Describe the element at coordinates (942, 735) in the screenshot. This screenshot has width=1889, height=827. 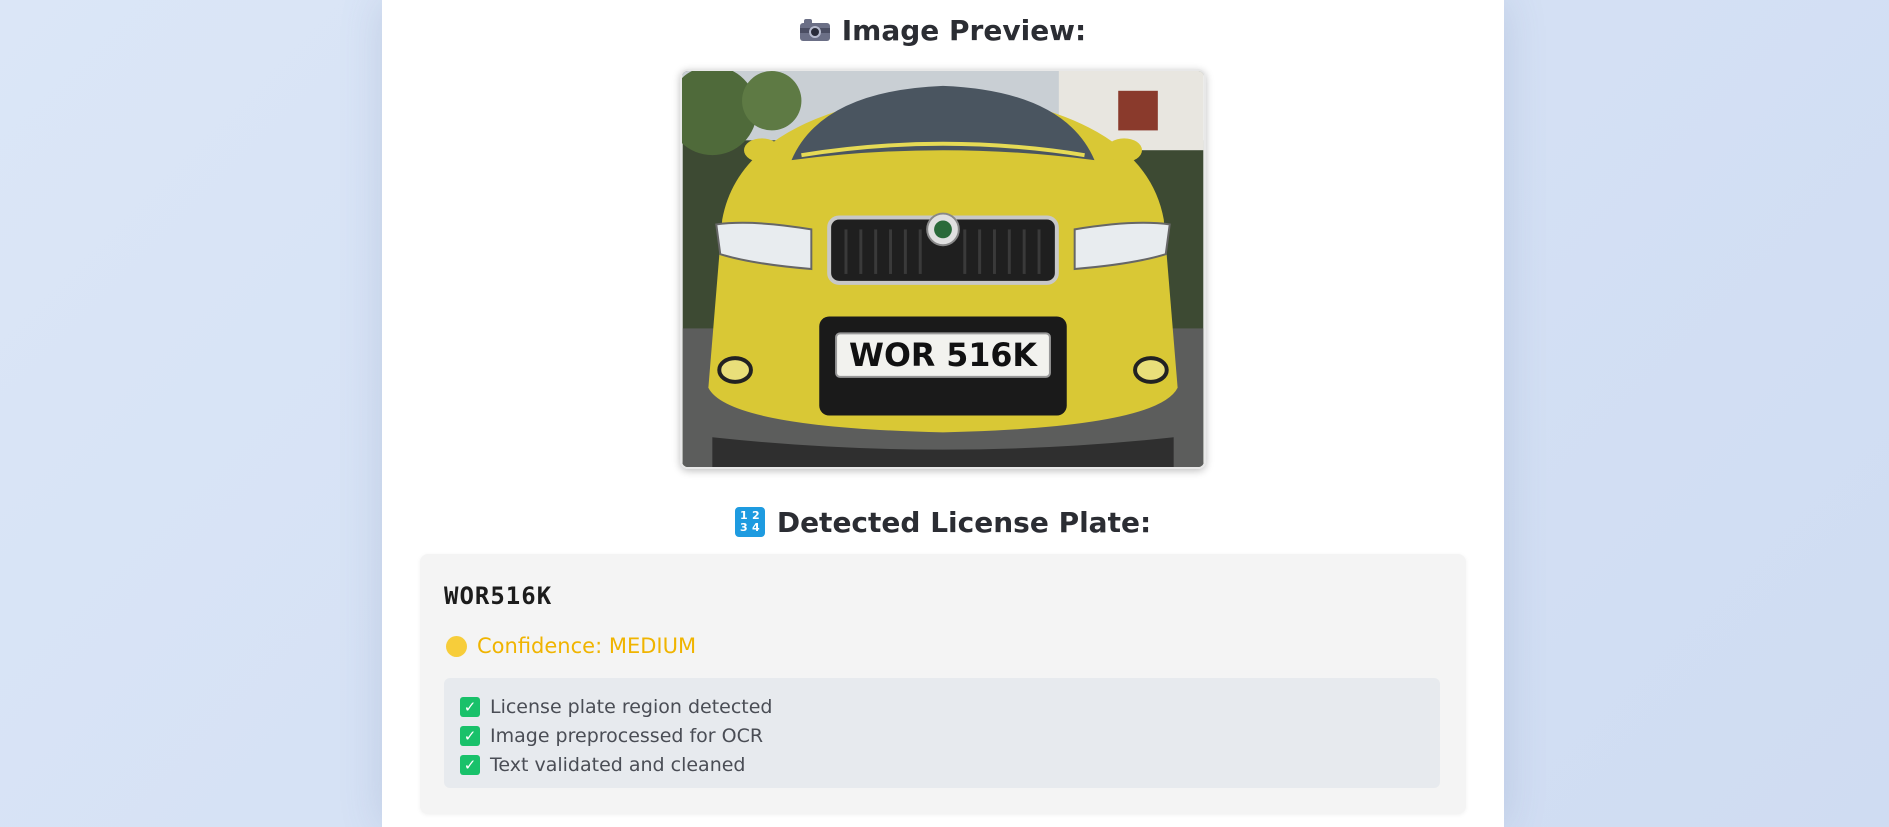
I see `list-item: ✓ Image preprocessed for OCR` at that location.